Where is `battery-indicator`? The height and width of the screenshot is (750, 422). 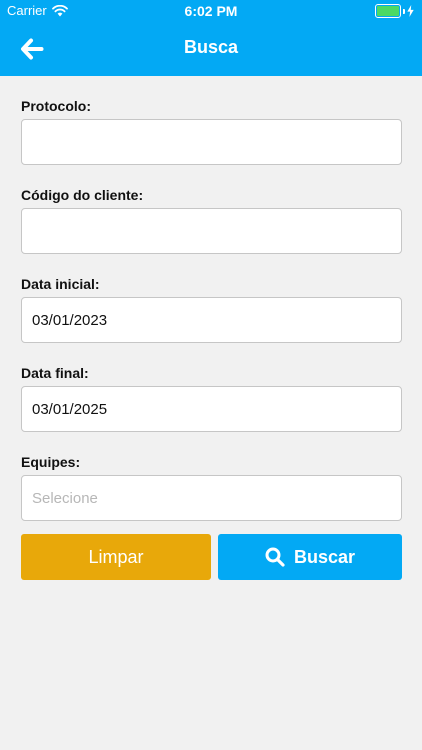 battery-indicator is located at coordinates (394, 11).